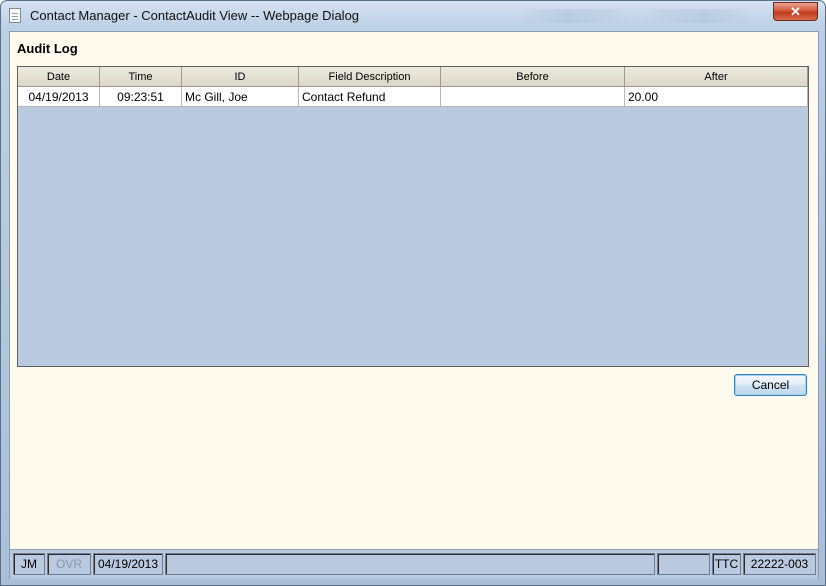 The image size is (826, 586). Describe the element at coordinates (410, 564) in the screenshot. I see `status-field` at that location.